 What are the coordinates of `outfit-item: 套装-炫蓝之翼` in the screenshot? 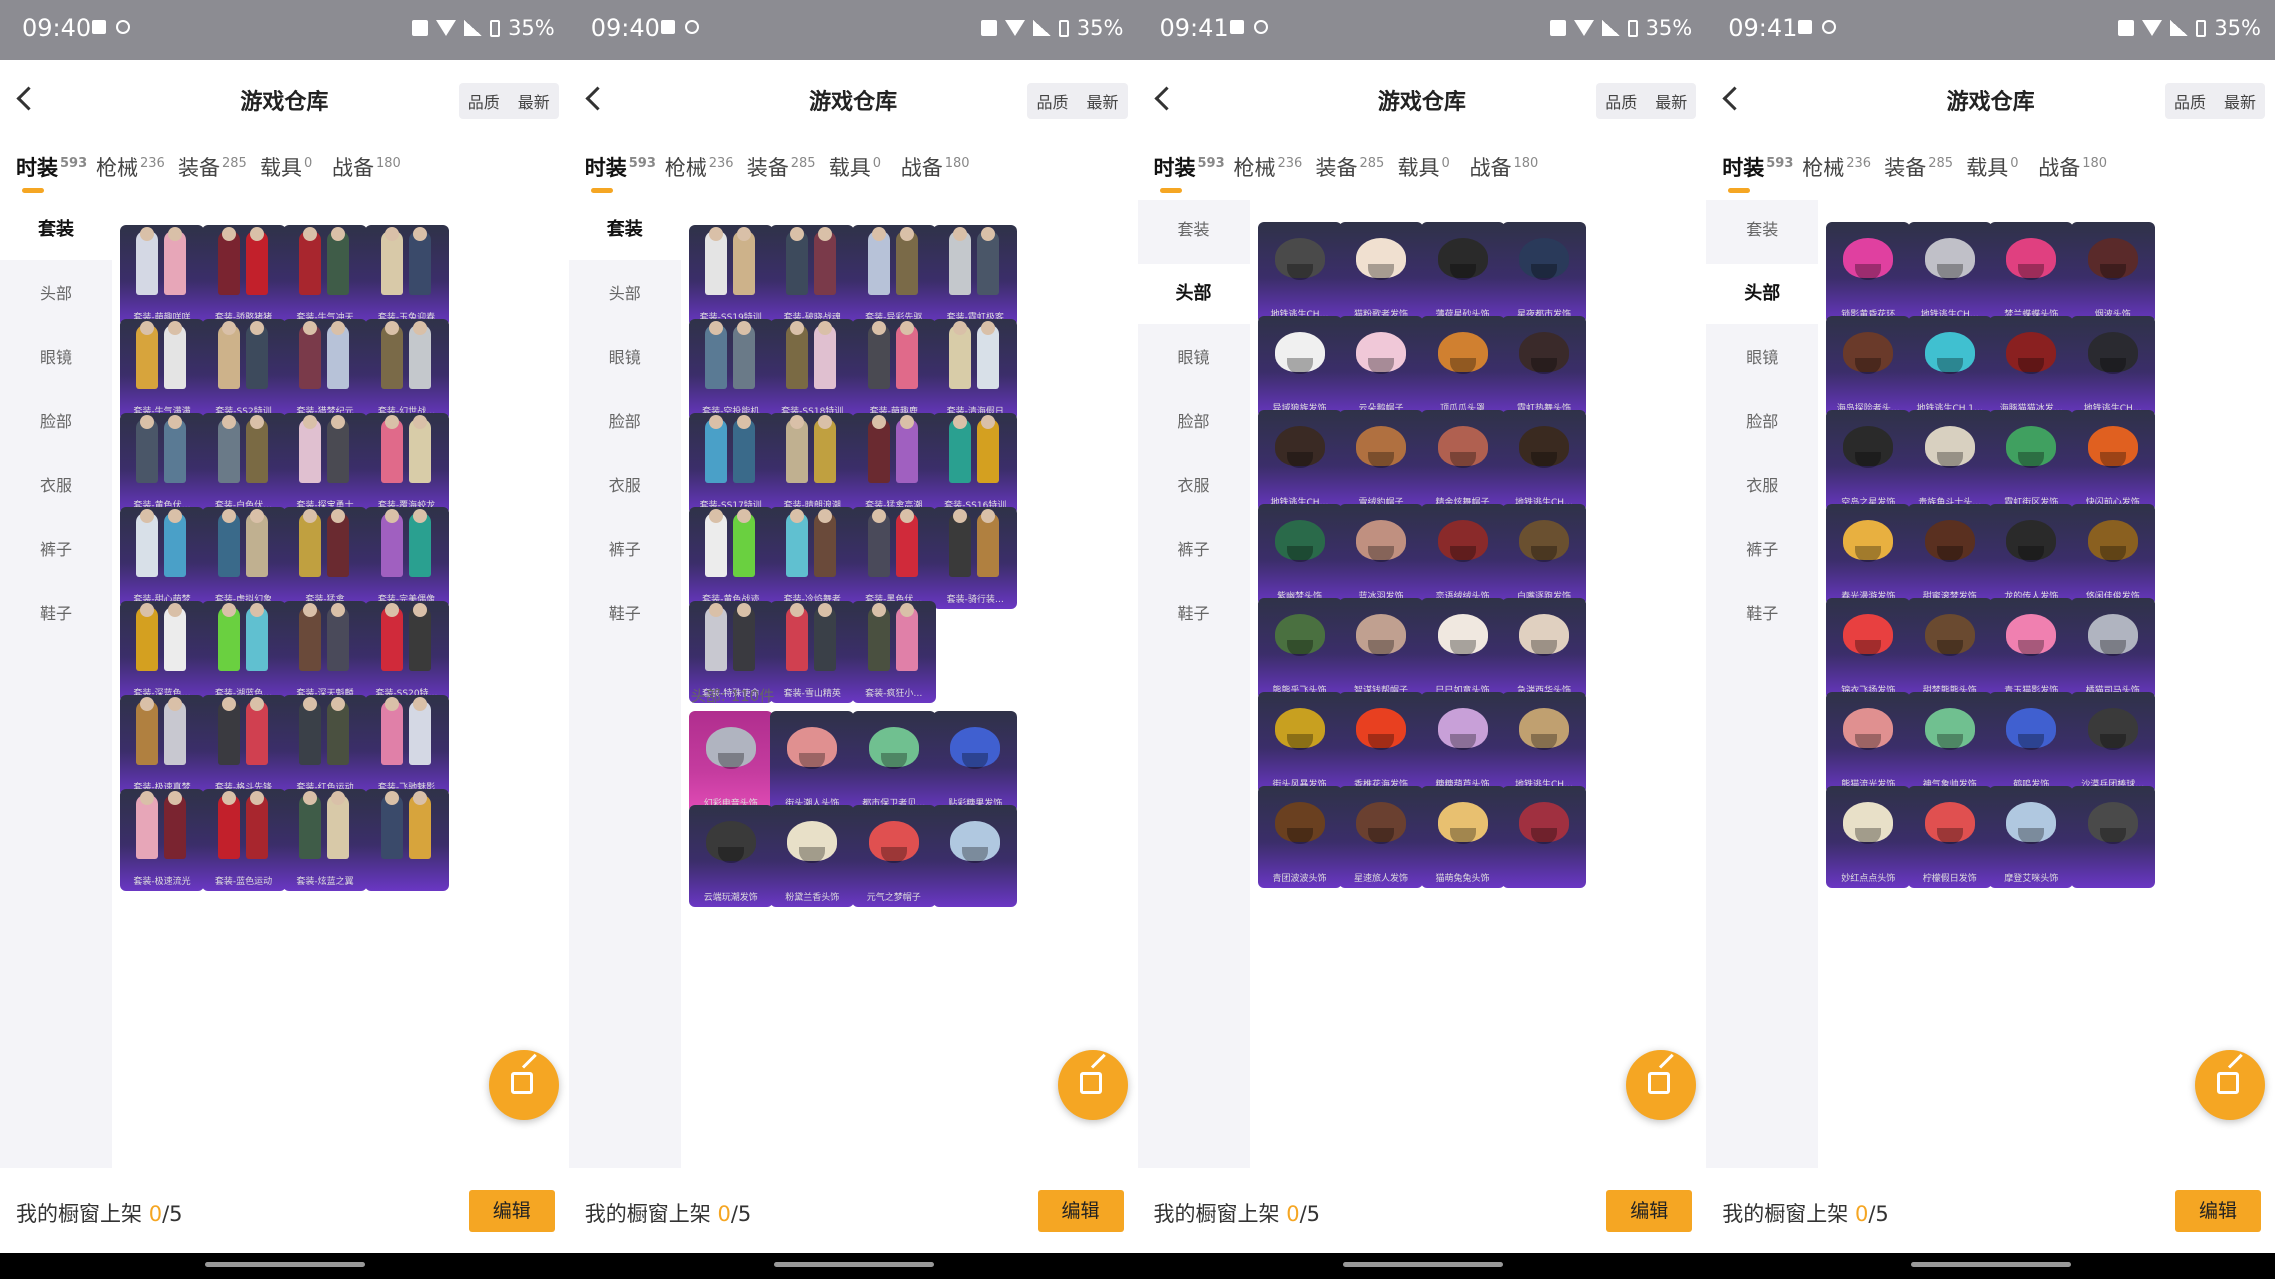 It's located at (325, 840).